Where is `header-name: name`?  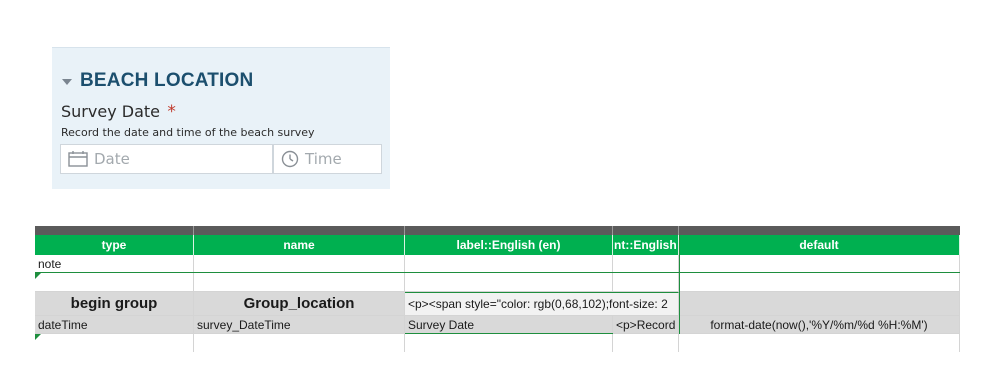
header-name: name is located at coordinates (299, 245).